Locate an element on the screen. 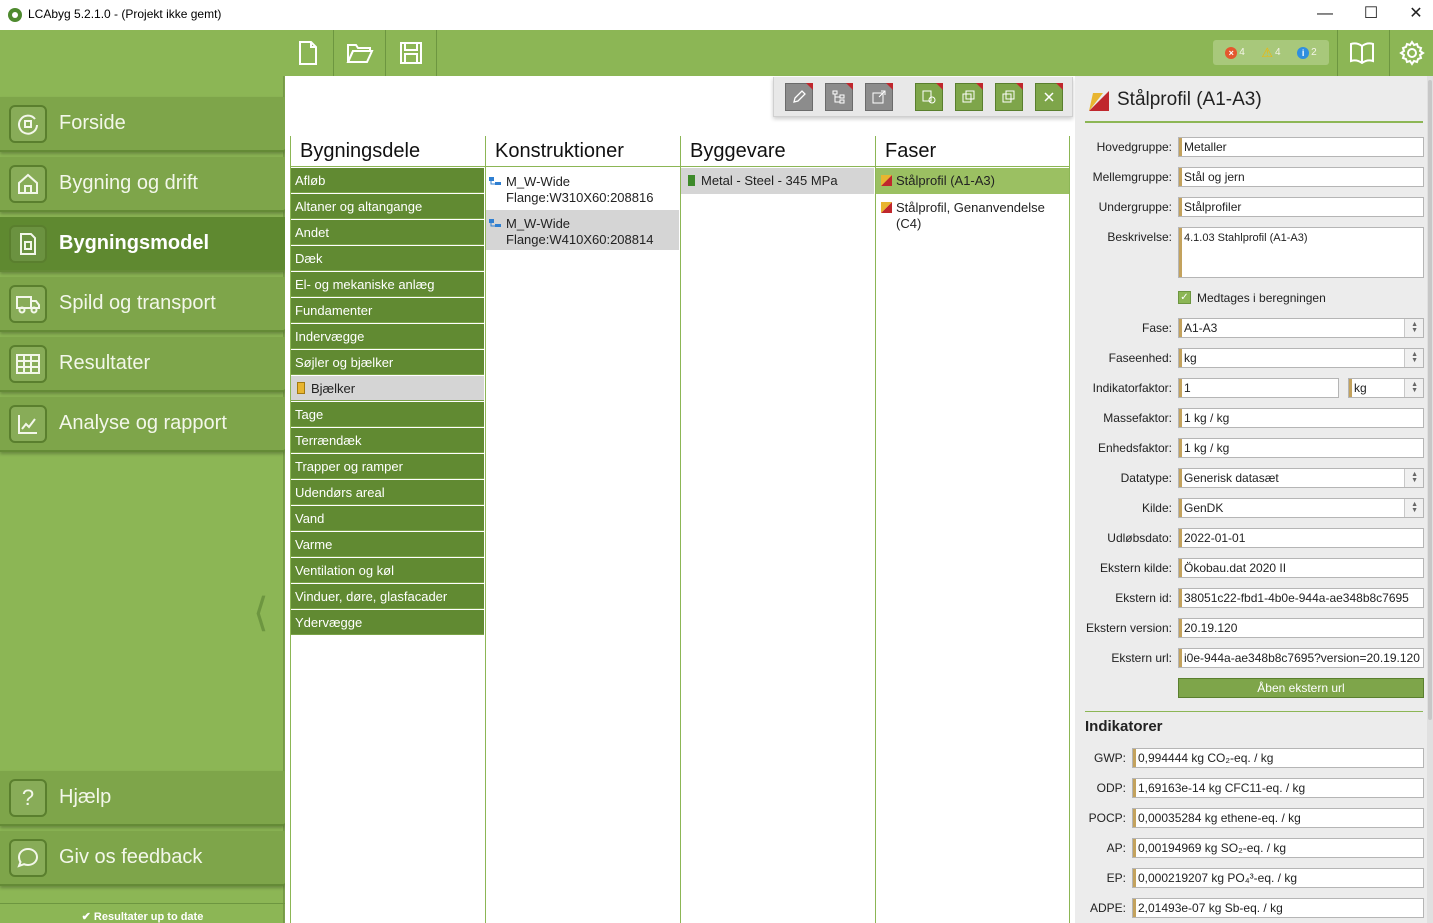  copy-button is located at coordinates (969, 97).